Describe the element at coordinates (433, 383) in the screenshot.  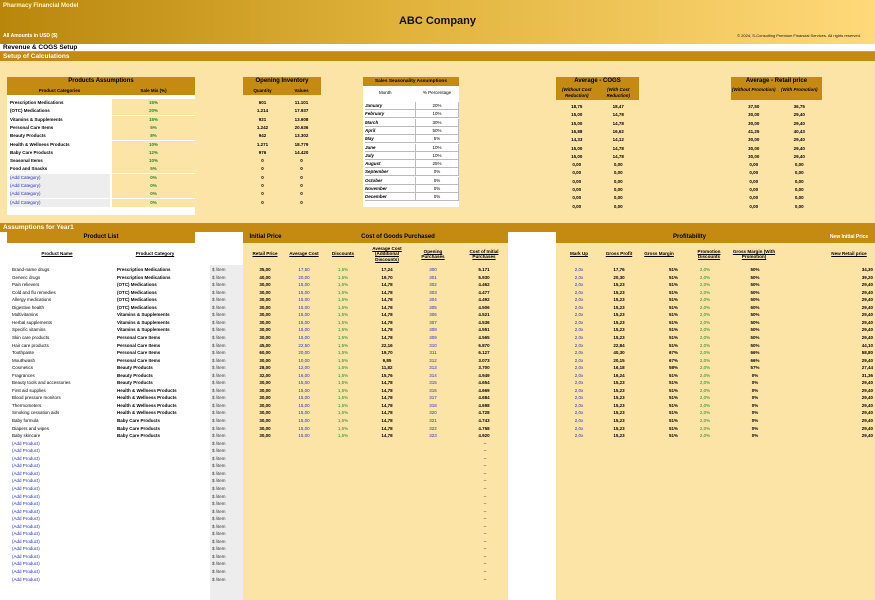
I see `opening-purchases: 315` at that location.